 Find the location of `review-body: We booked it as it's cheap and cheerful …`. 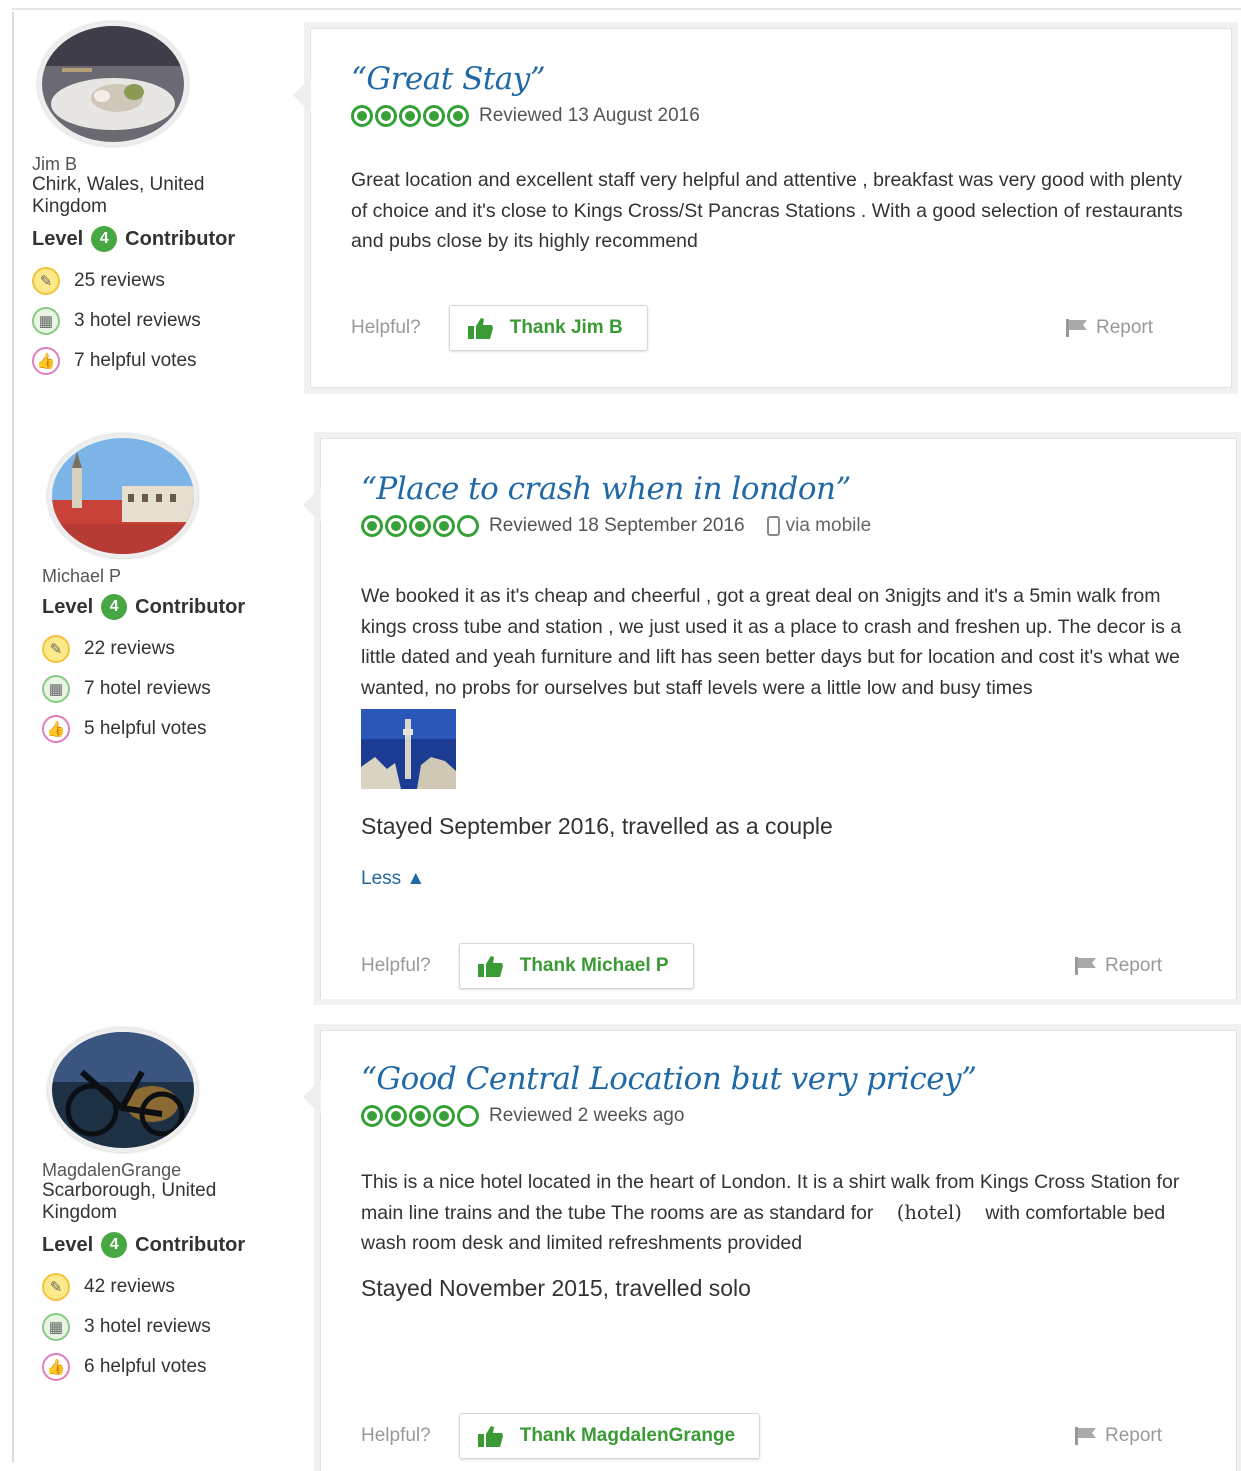

review-body: We booked it as it's cheap and cheerful … is located at coordinates (771, 642).